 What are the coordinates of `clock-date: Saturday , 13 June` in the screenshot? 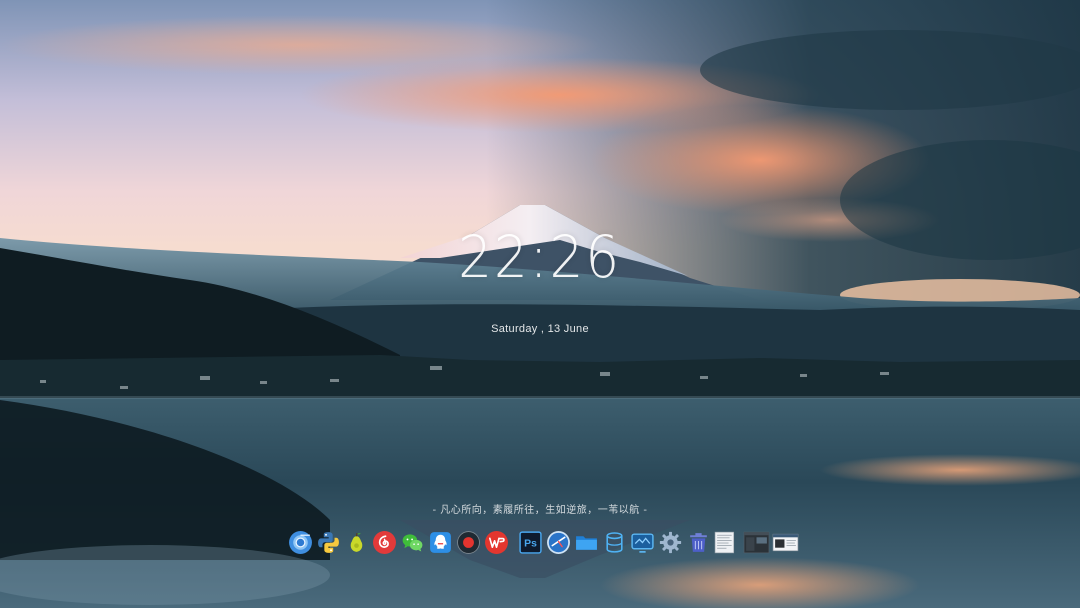 It's located at (540, 329).